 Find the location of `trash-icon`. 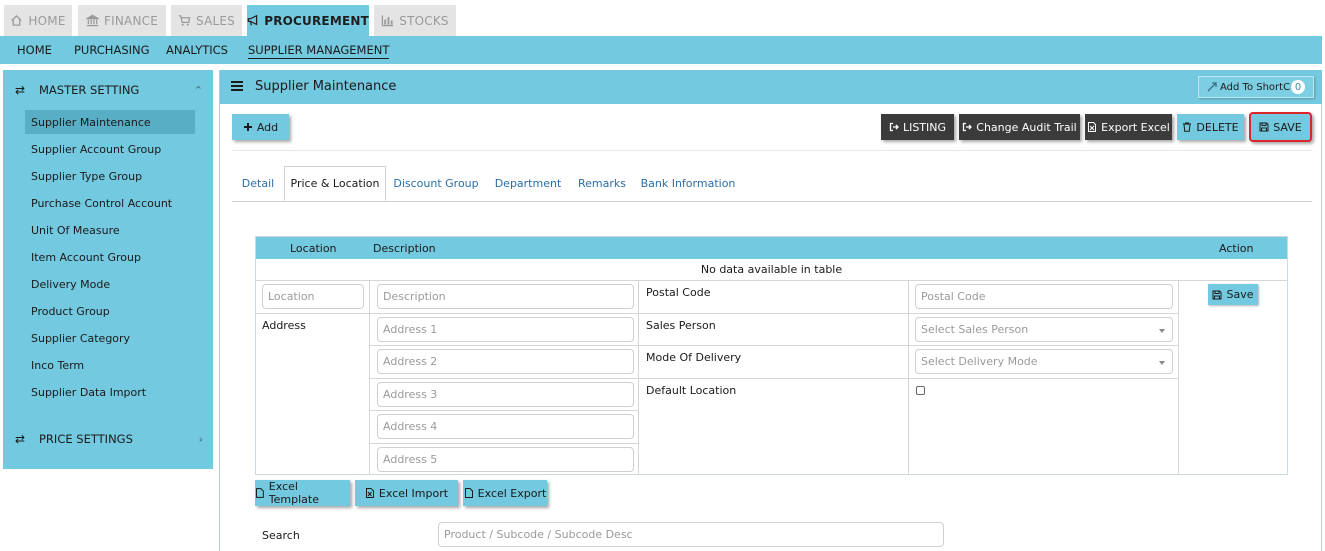

trash-icon is located at coordinates (1187, 127).